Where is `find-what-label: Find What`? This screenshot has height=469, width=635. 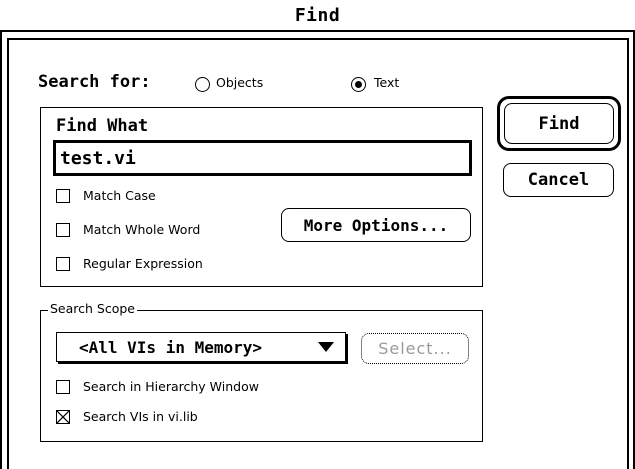 find-what-label: Find What is located at coordinates (102, 126).